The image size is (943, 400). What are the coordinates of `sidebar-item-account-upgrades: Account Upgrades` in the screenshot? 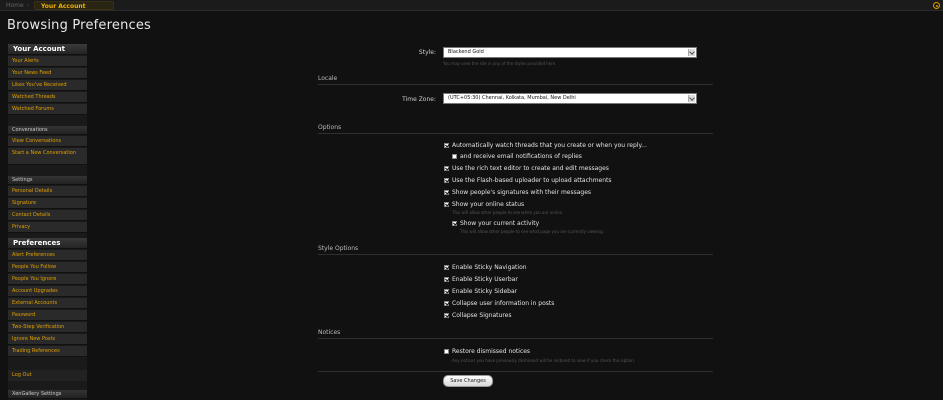 It's located at (47, 291).